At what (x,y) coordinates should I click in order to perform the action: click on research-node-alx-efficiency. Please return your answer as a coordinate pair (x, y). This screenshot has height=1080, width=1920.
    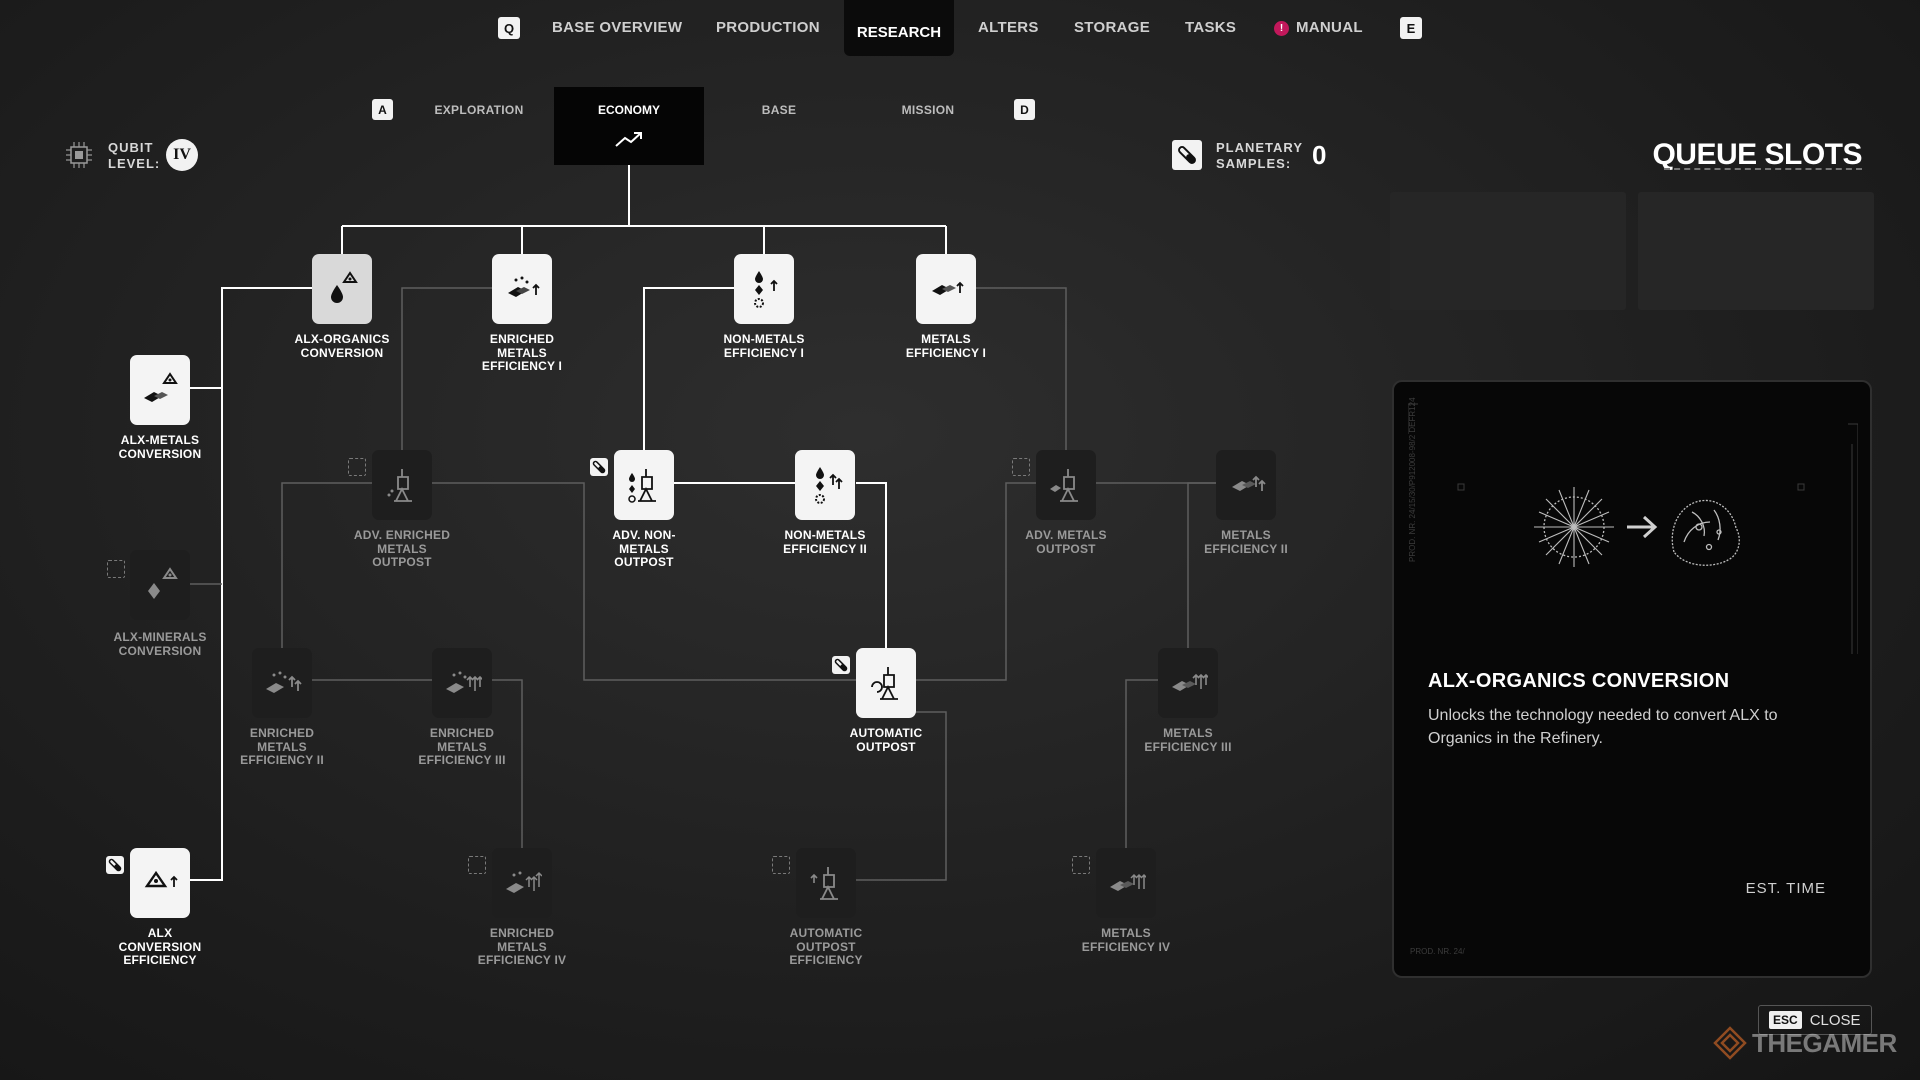
    Looking at the image, I should click on (160, 883).